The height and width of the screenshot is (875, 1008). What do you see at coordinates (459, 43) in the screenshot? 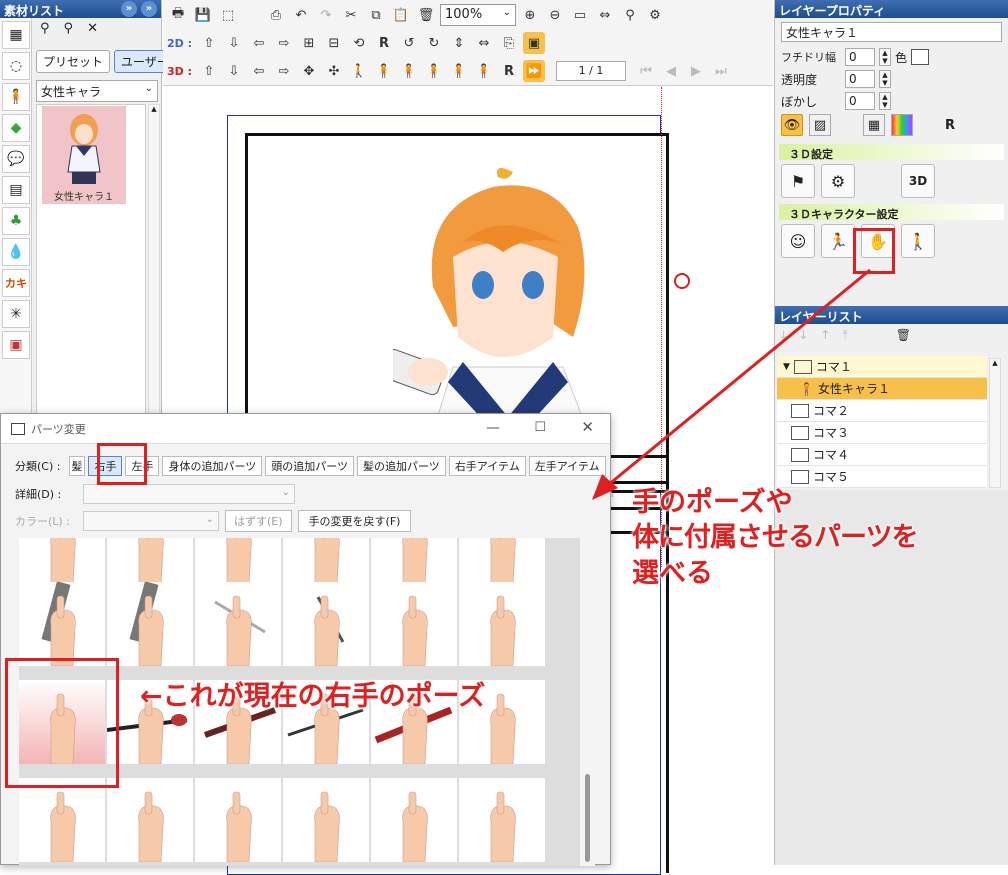
I see `flip-vertical-icon: ⇕` at bounding box center [459, 43].